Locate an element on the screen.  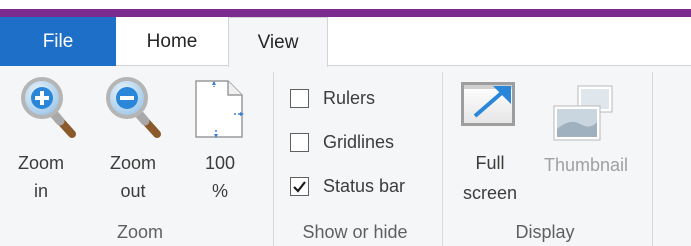
full-screen-label-line1: Full is located at coordinates (490, 163).